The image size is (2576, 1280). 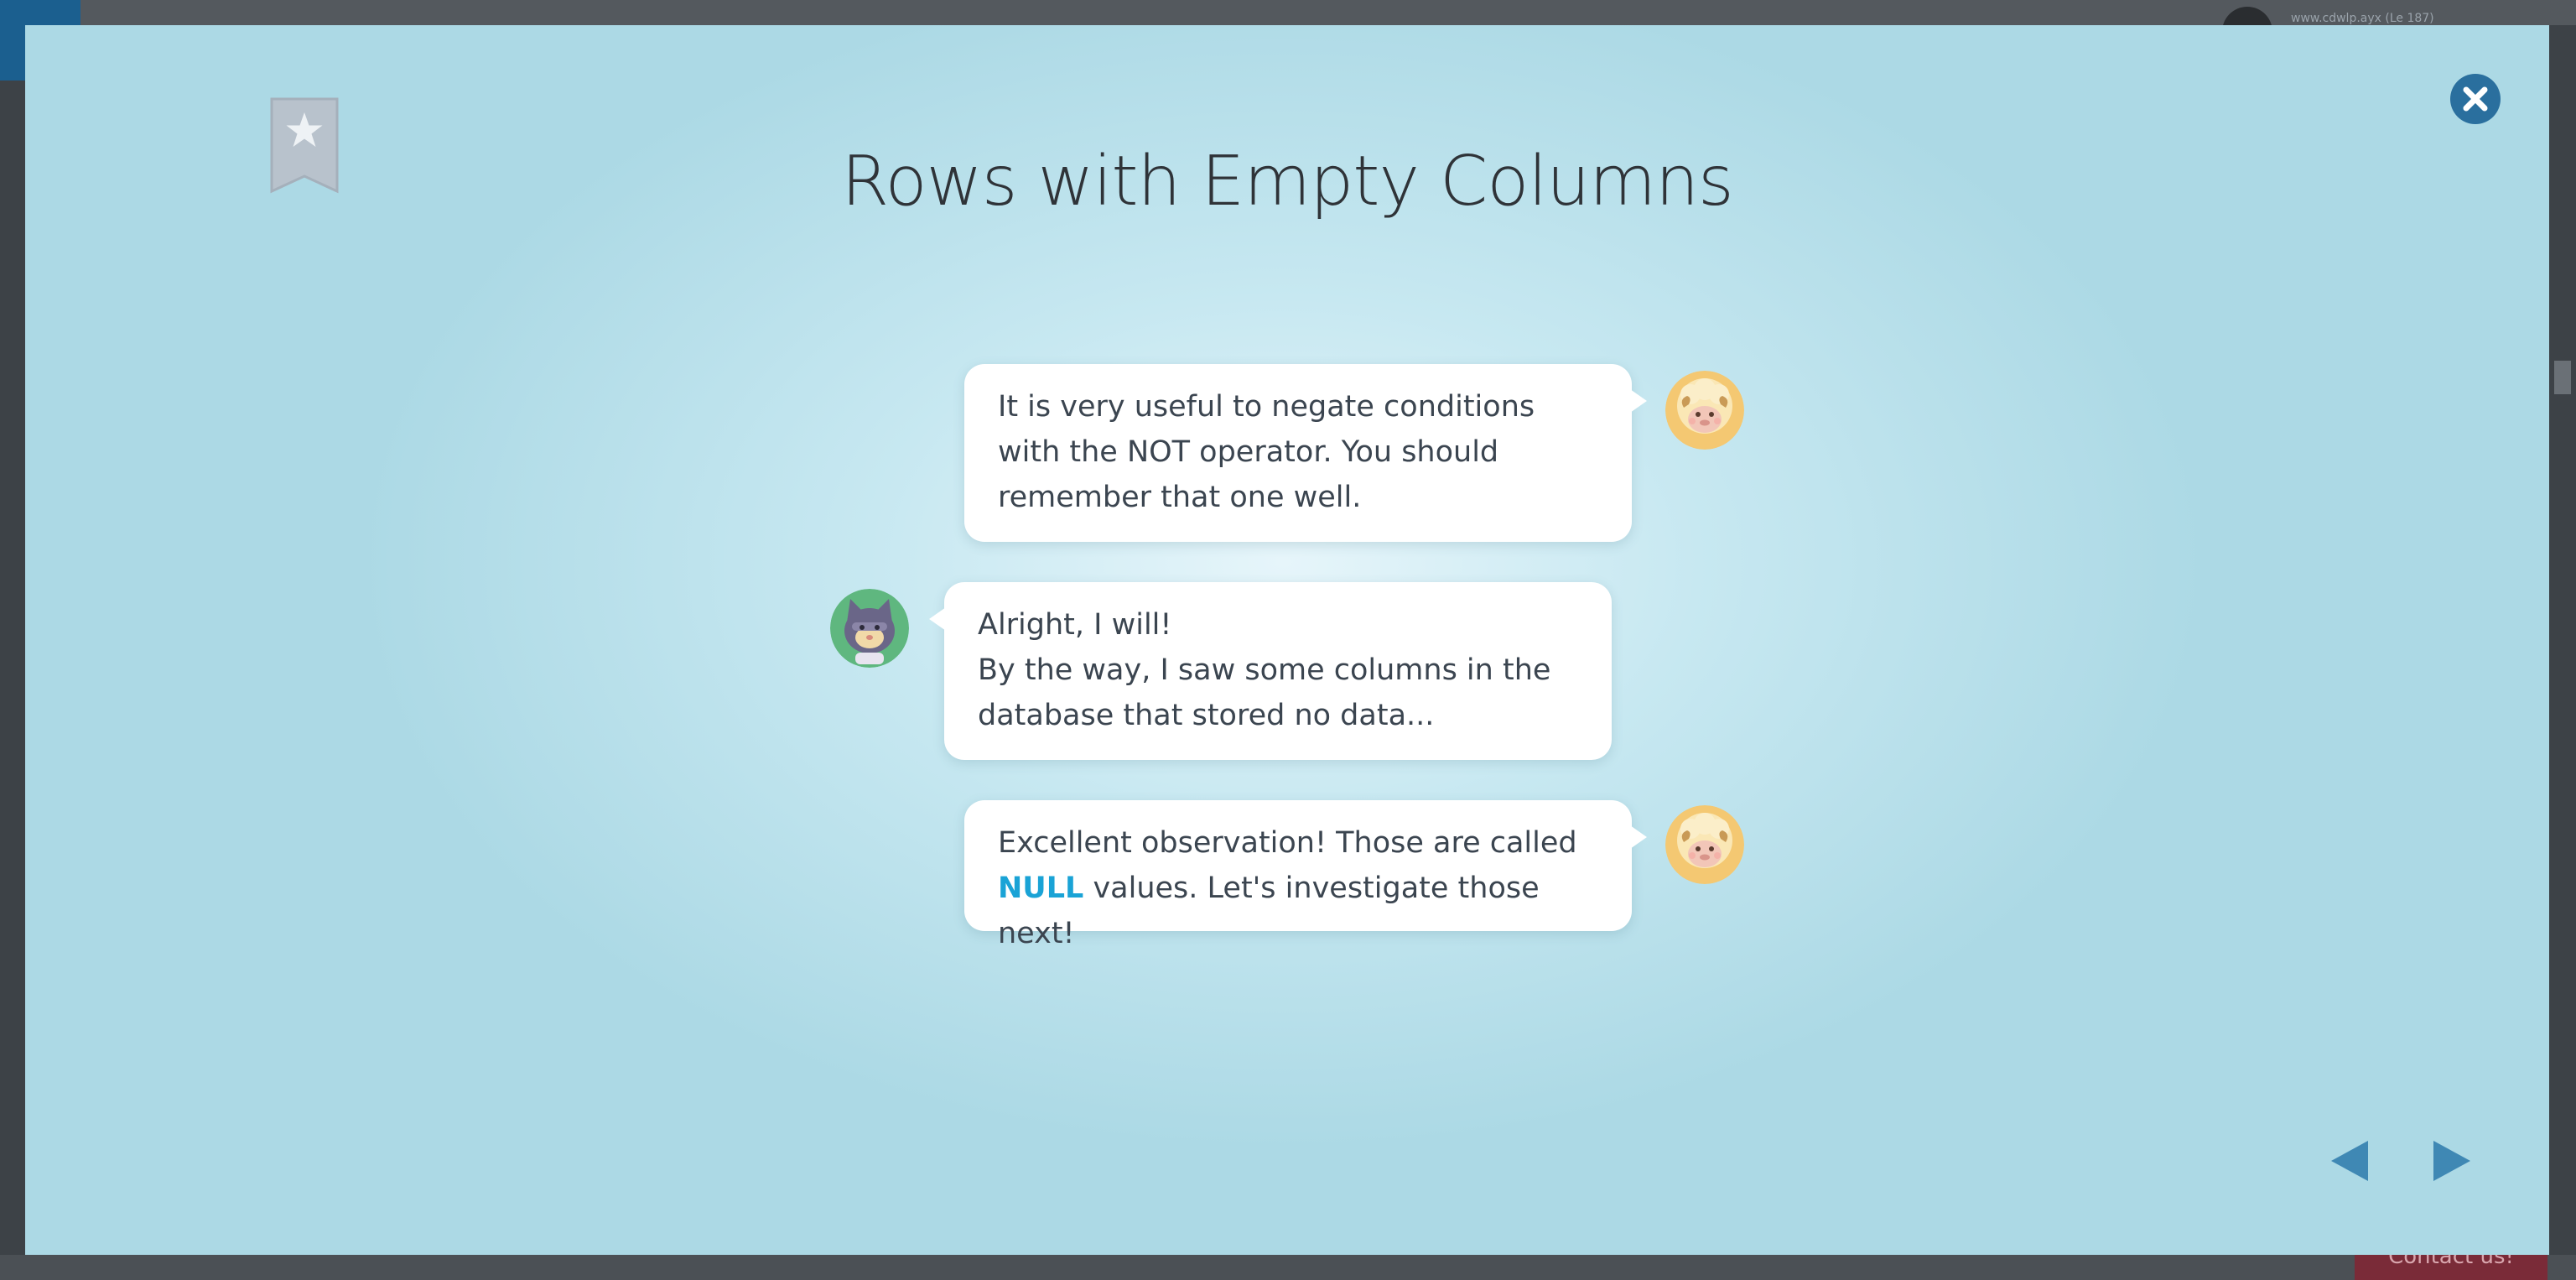 I want to click on cat-avatar-icon, so click(x=869, y=628).